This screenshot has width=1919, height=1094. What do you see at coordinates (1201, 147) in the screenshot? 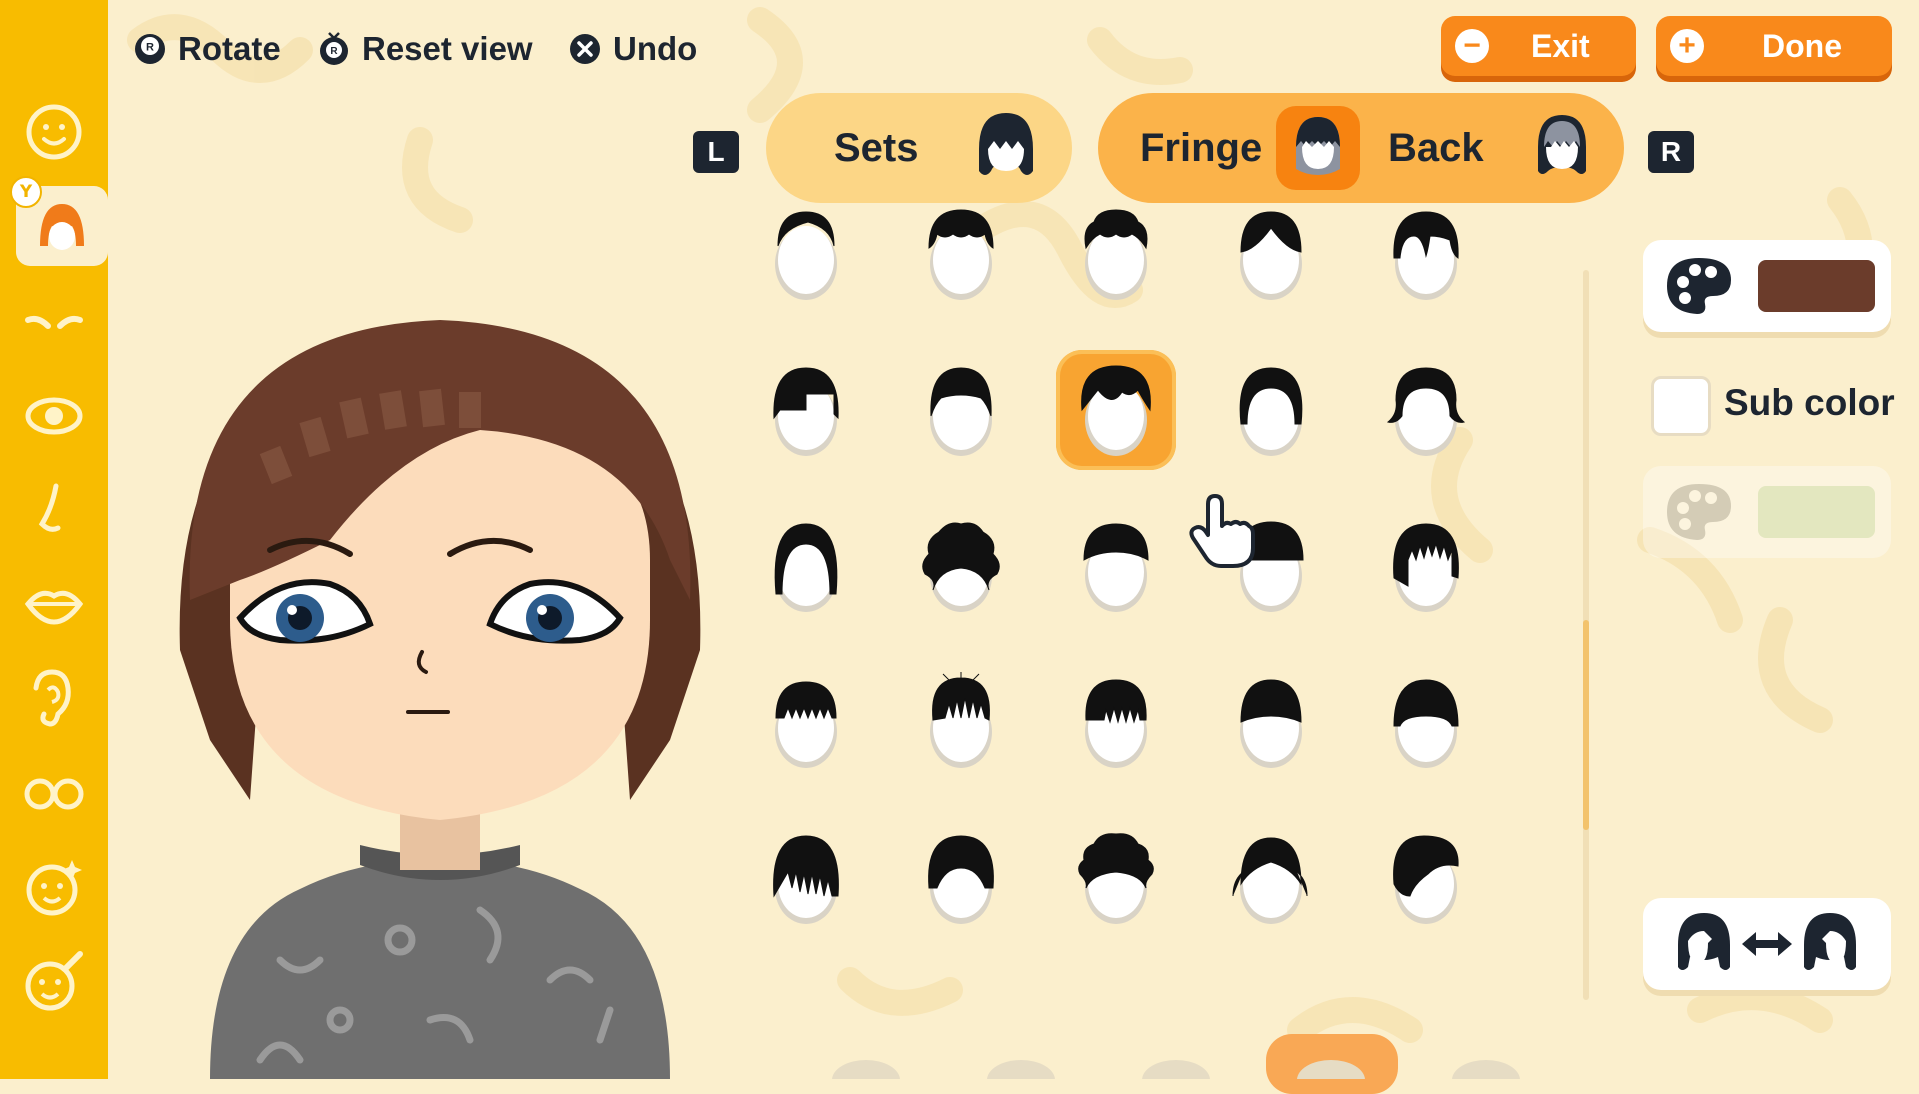
I see `tab-fringe-label: Fringe` at bounding box center [1201, 147].